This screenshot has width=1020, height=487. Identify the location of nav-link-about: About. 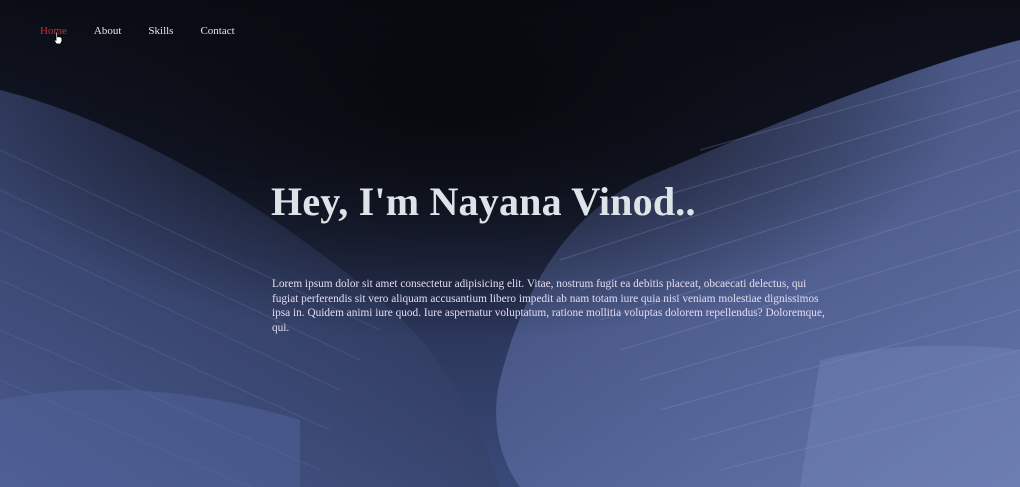
(108, 31).